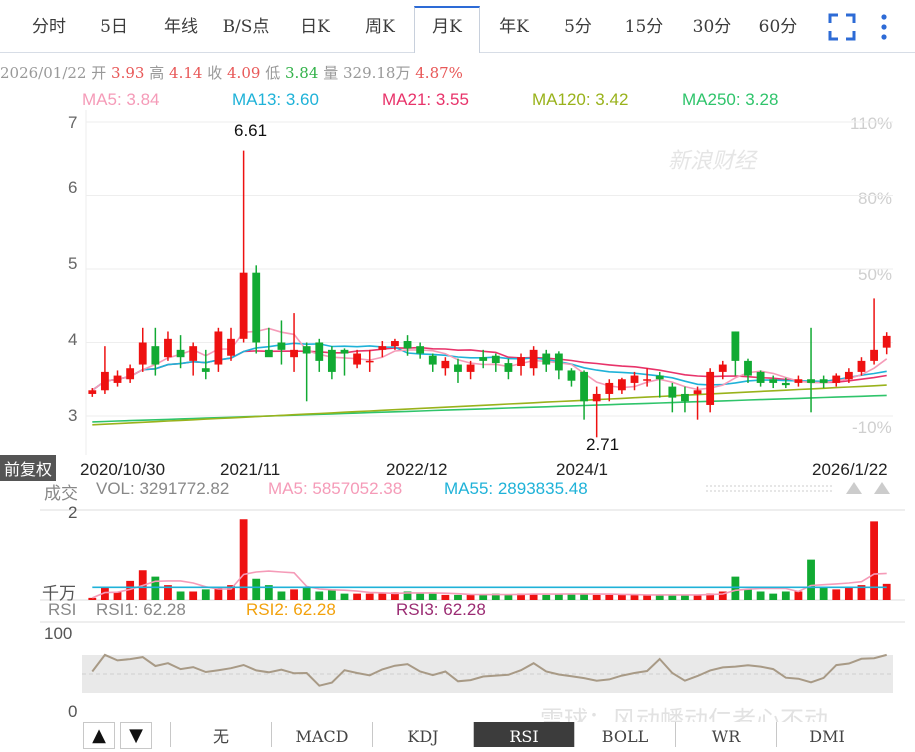  Describe the element at coordinates (62, 609) in the screenshot. I see `rsi-label: RSI` at that location.